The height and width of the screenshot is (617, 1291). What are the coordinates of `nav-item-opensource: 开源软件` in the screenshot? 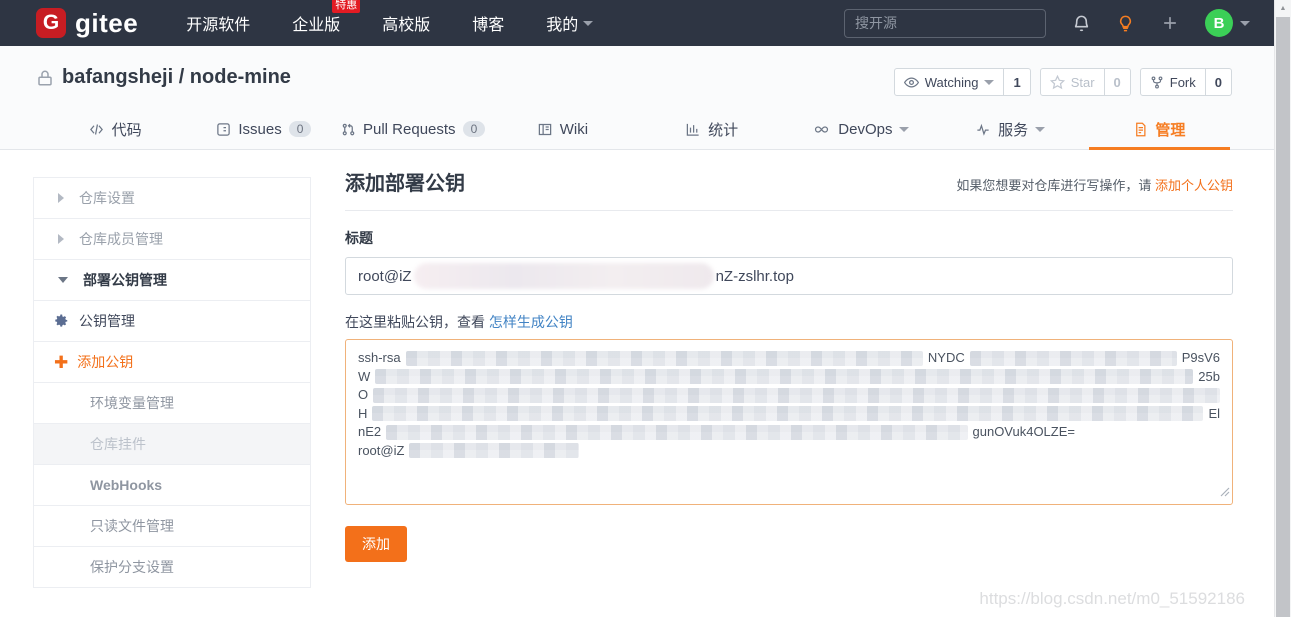 It's located at (218, 23).